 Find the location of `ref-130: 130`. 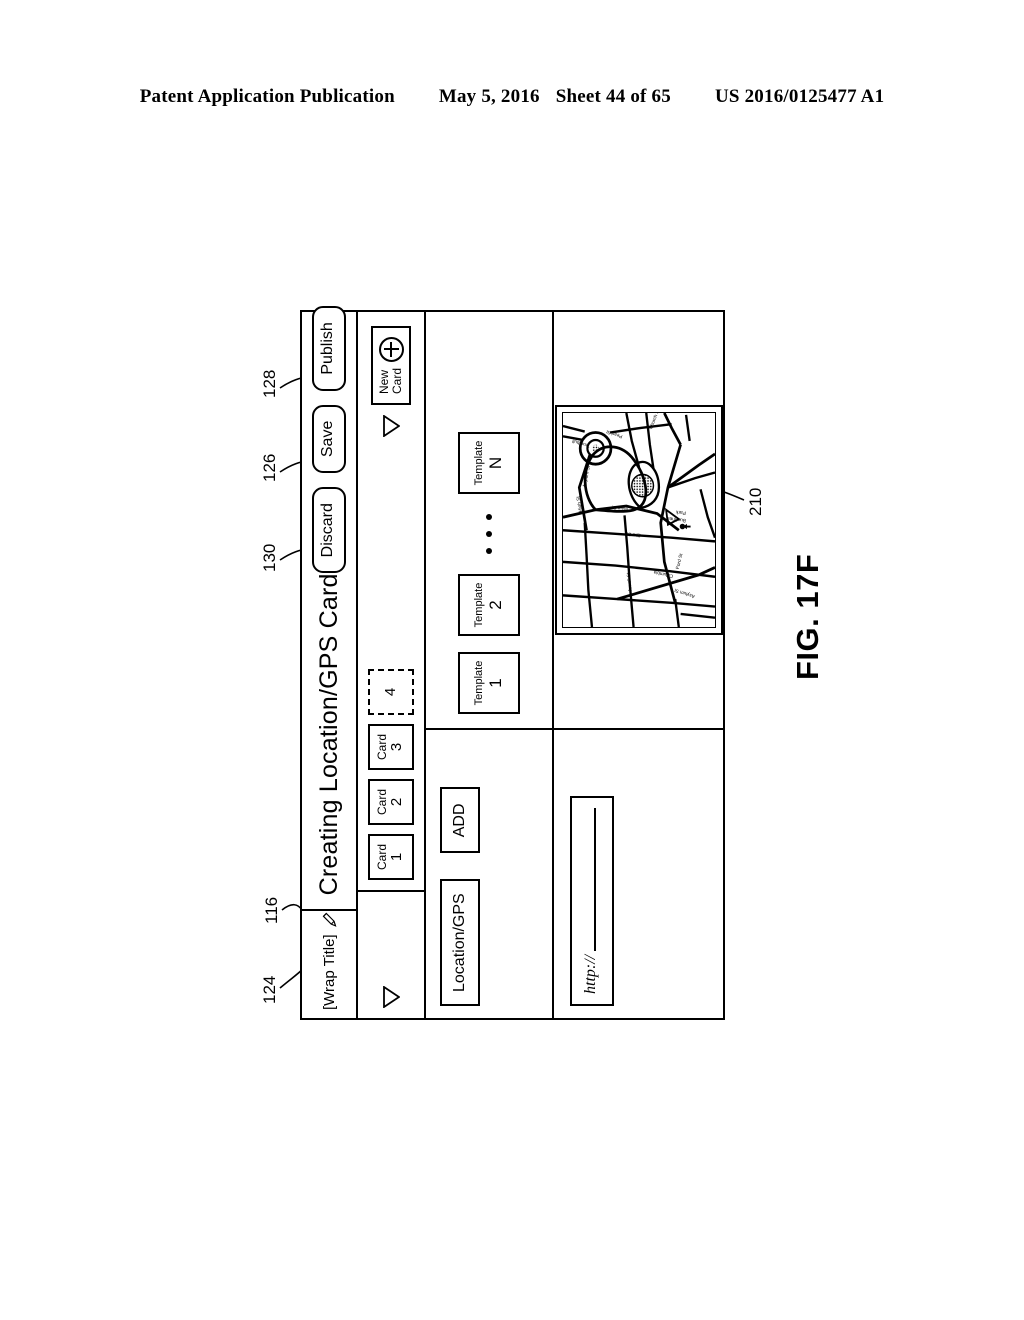

ref-130: 130 is located at coordinates (269, 557).